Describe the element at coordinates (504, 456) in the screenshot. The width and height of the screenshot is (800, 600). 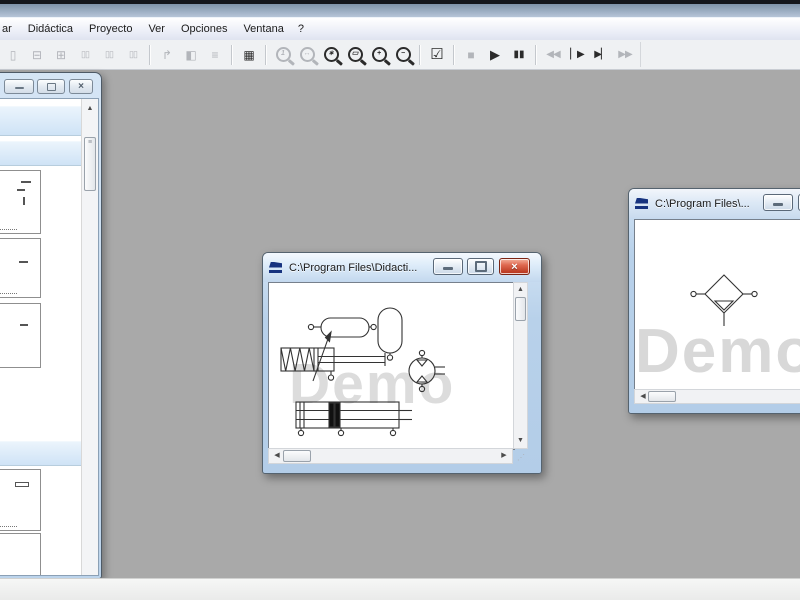
I see `scroll-right-icon: ▶` at that location.